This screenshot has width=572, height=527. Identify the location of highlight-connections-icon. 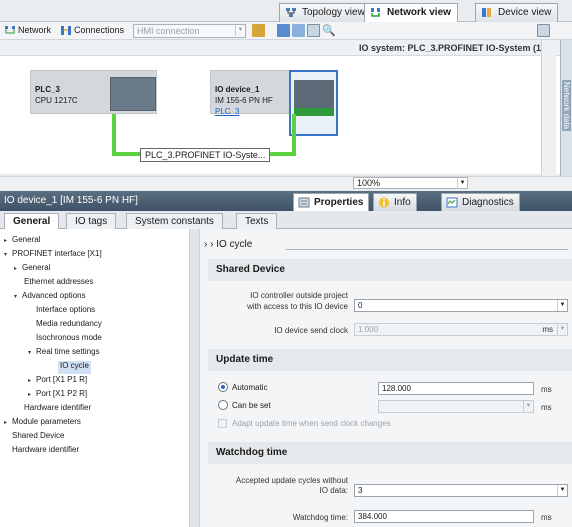
(258, 30).